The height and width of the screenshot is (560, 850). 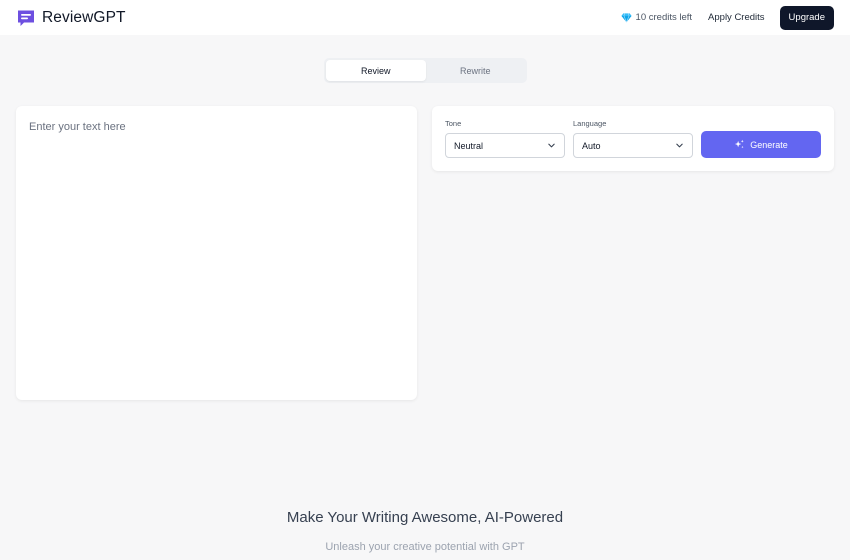 What do you see at coordinates (376, 70) in the screenshot?
I see `tab-review: Review` at bounding box center [376, 70].